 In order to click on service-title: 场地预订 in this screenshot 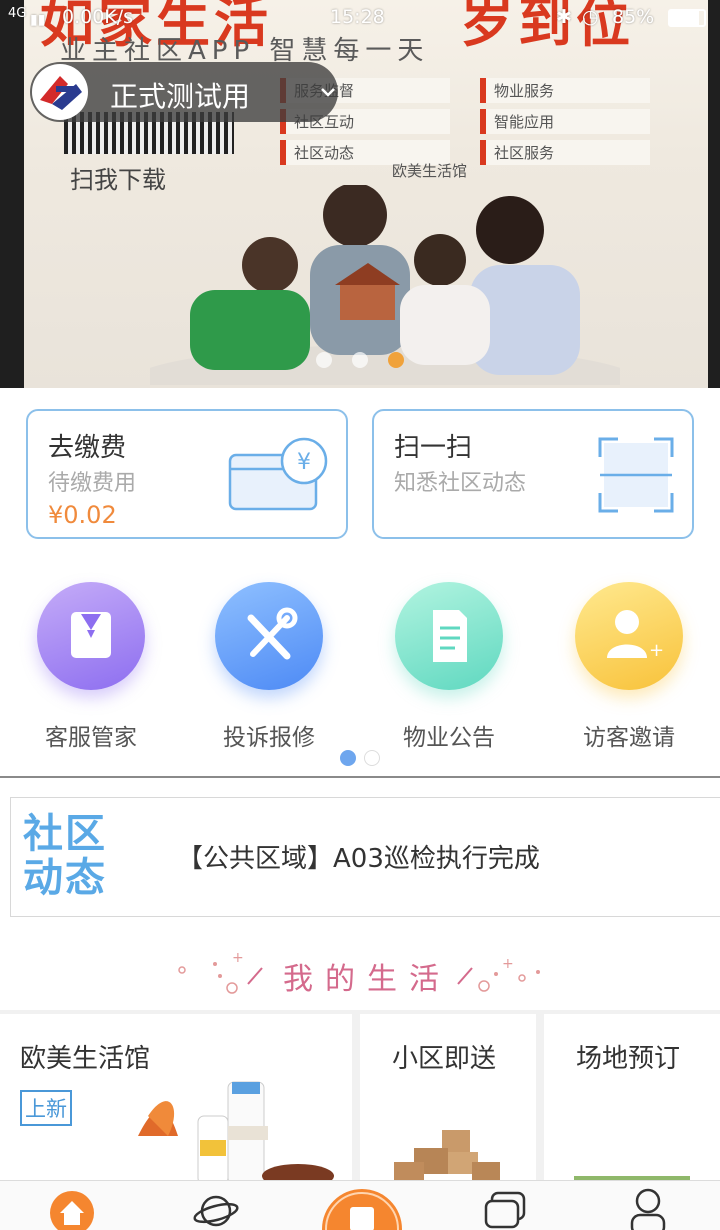, I will do `click(628, 1059)`.